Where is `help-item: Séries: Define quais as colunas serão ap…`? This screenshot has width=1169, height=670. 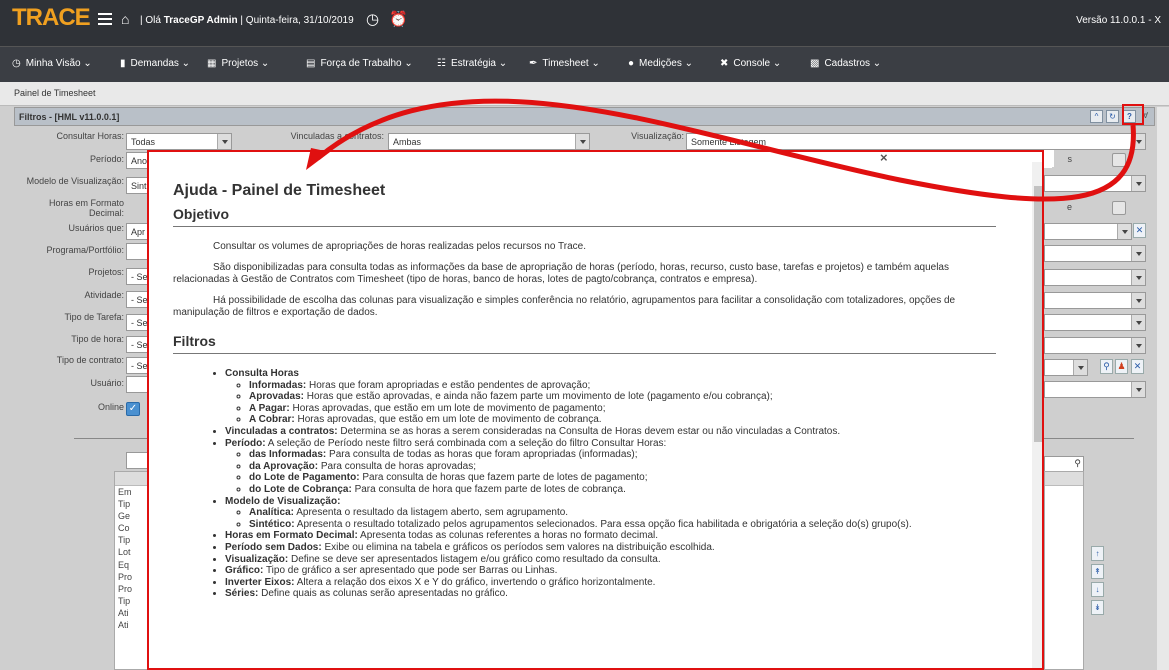 help-item: Séries: Define quais as colunas serão ap… is located at coordinates (610, 594).